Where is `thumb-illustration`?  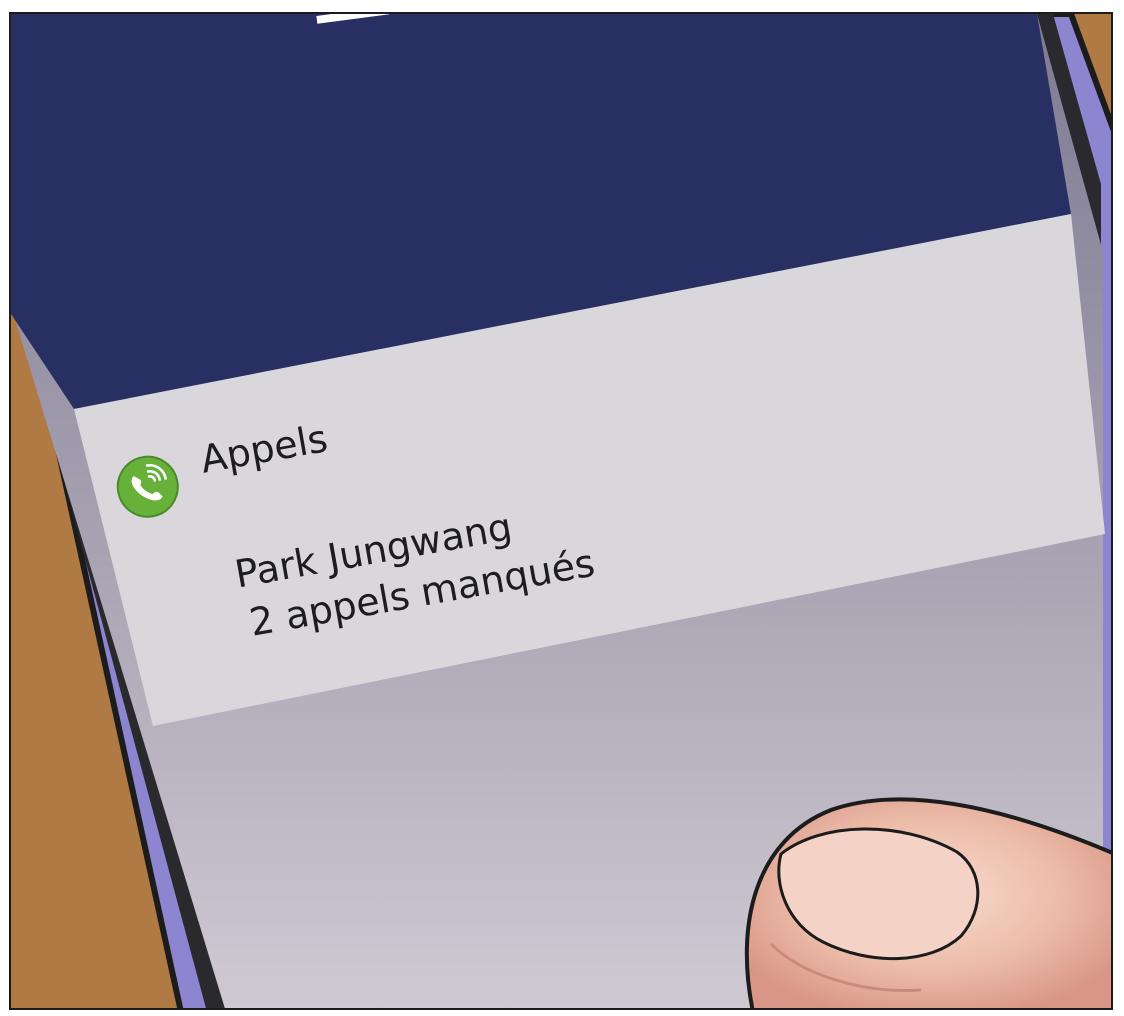
thumb-illustration is located at coordinates (927, 902).